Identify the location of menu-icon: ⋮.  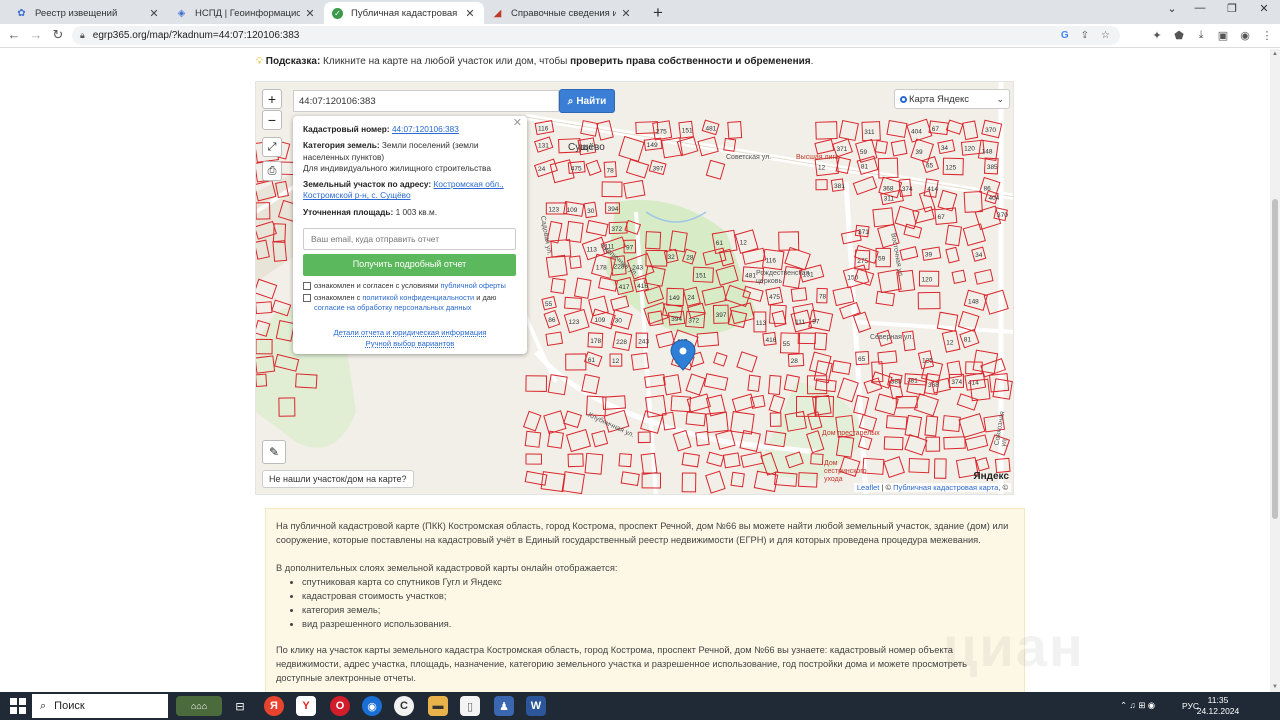
(1267, 35).